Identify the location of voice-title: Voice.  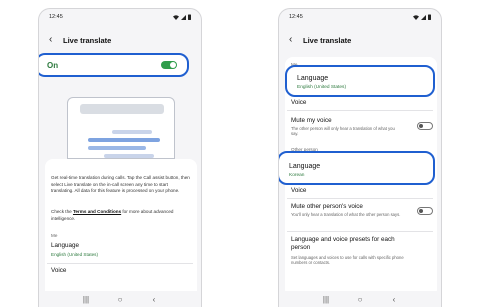
(58, 270).